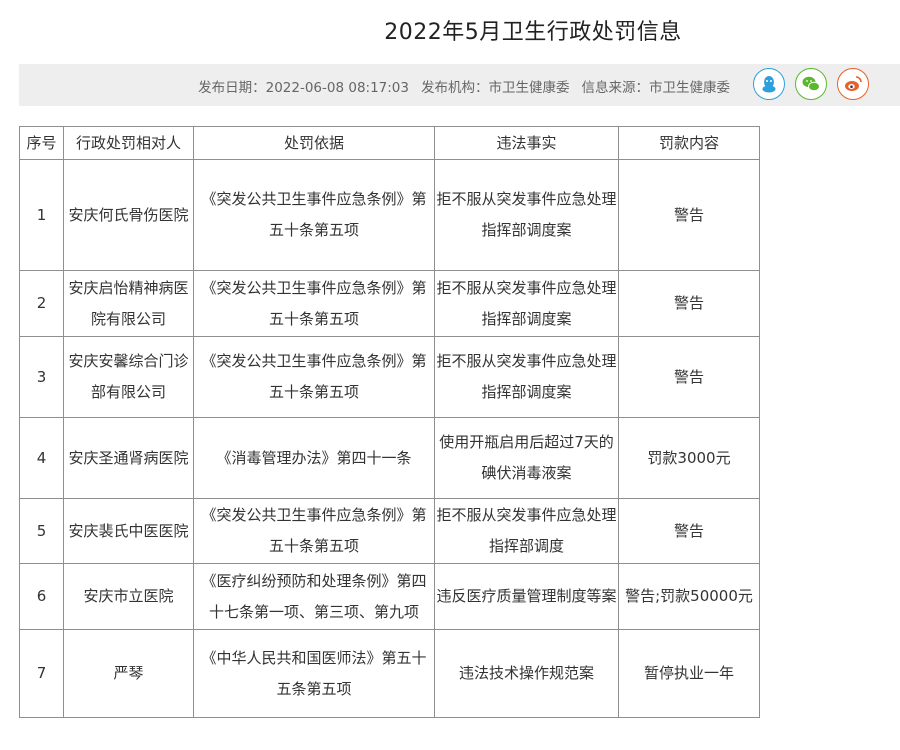 The image size is (900, 750). I want to click on row-facts: 拒不服从突发事件应急处理指挥部调度, so click(526, 531).